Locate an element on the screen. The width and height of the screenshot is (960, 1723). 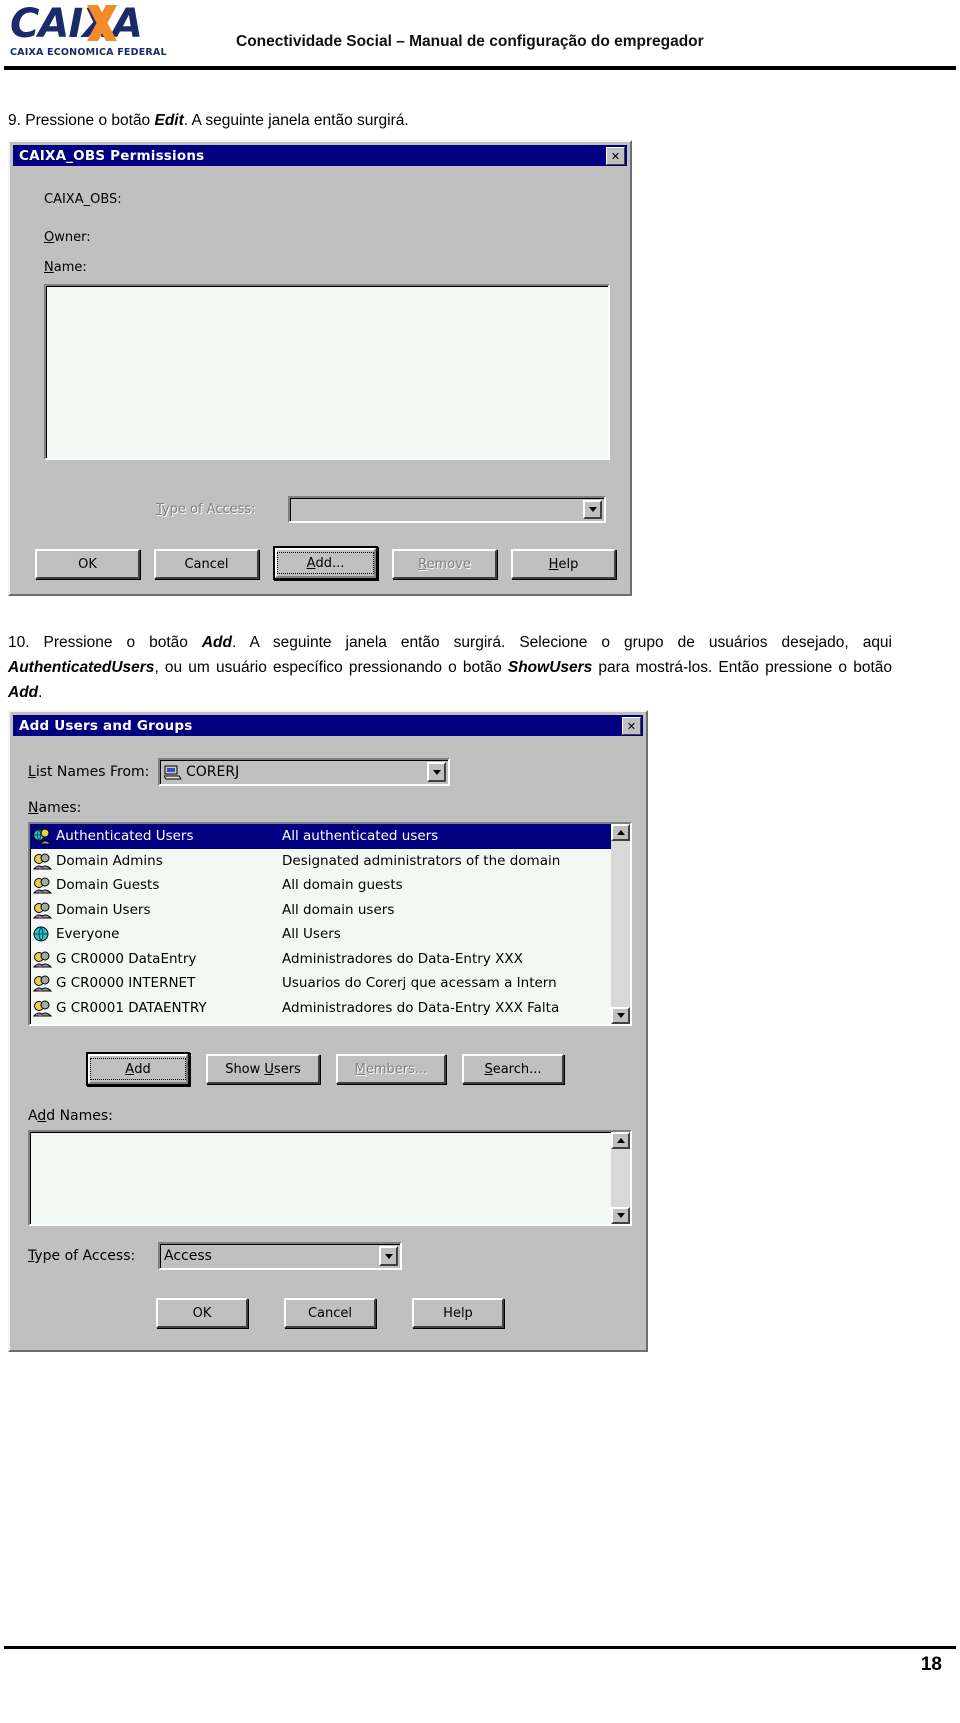
domain-select: CORERJ is located at coordinates (304, 772).